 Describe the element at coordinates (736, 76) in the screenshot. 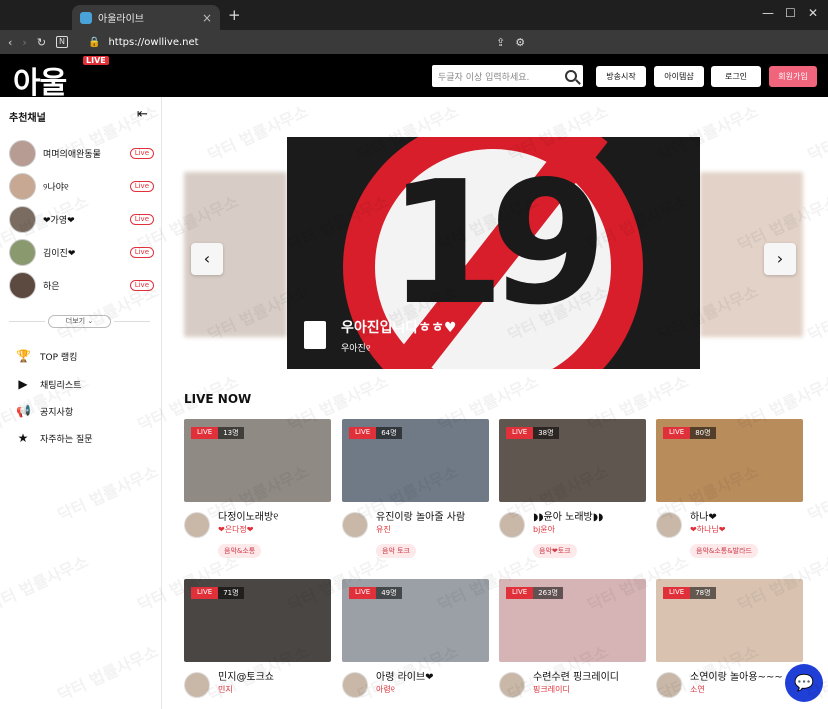

I see `login-button: 로그인` at that location.